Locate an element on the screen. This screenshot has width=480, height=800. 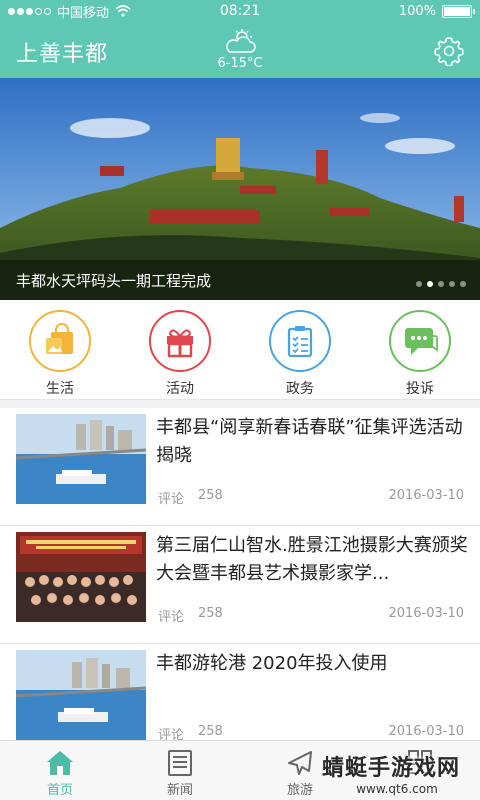
plane-icon is located at coordinates (300, 763).